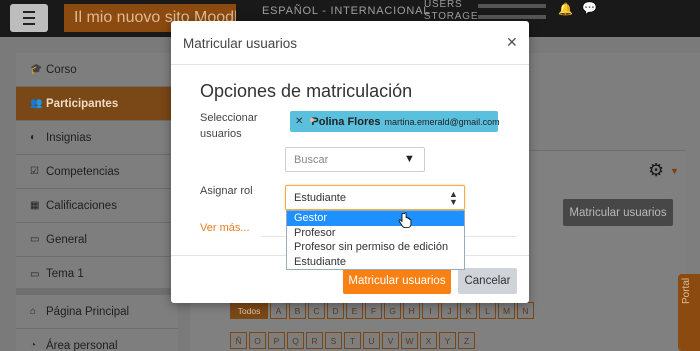  Describe the element at coordinates (383, 310) in the screenshot. I see `letter-filter-row-1: Todos A B C D E F G H I J K L M N` at that location.